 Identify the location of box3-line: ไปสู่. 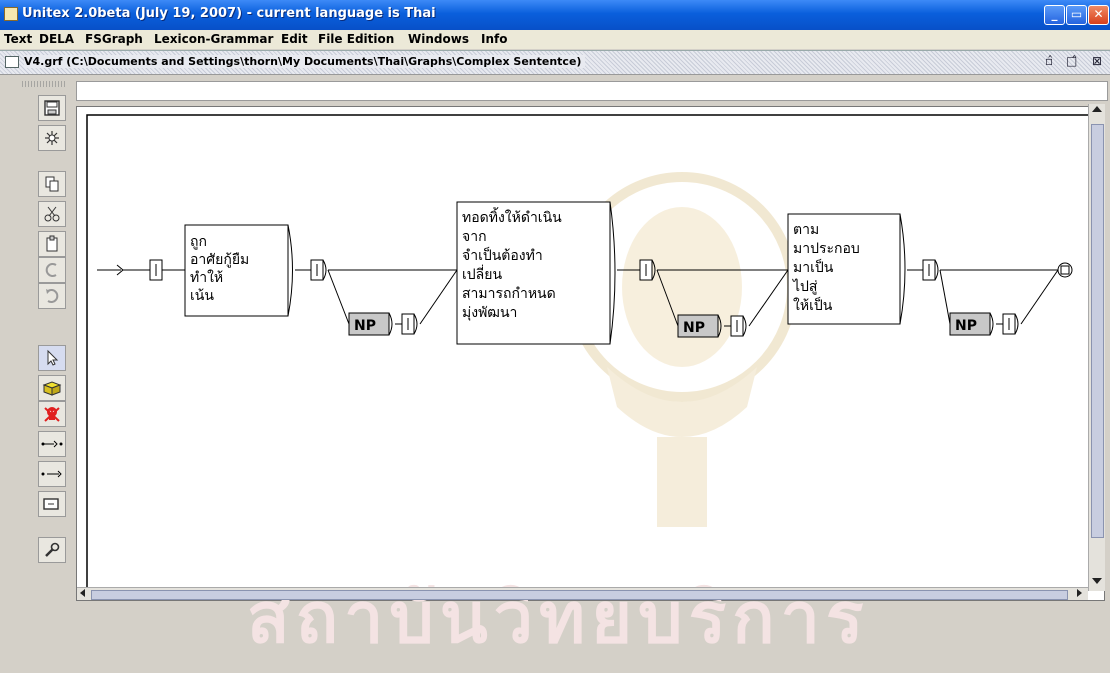
(805, 286).